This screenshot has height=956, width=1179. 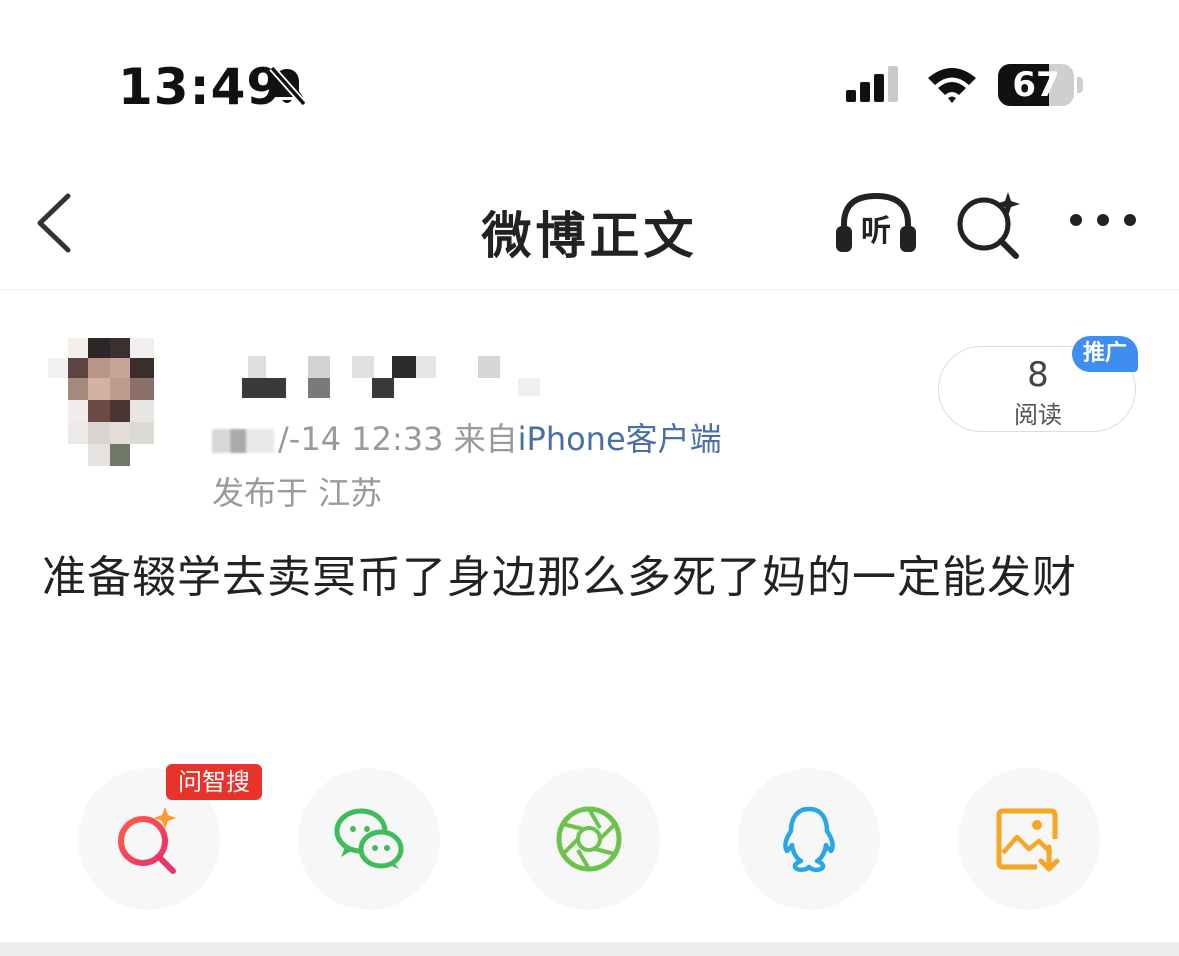 I want to click on share-qq-button, so click(x=809, y=839).